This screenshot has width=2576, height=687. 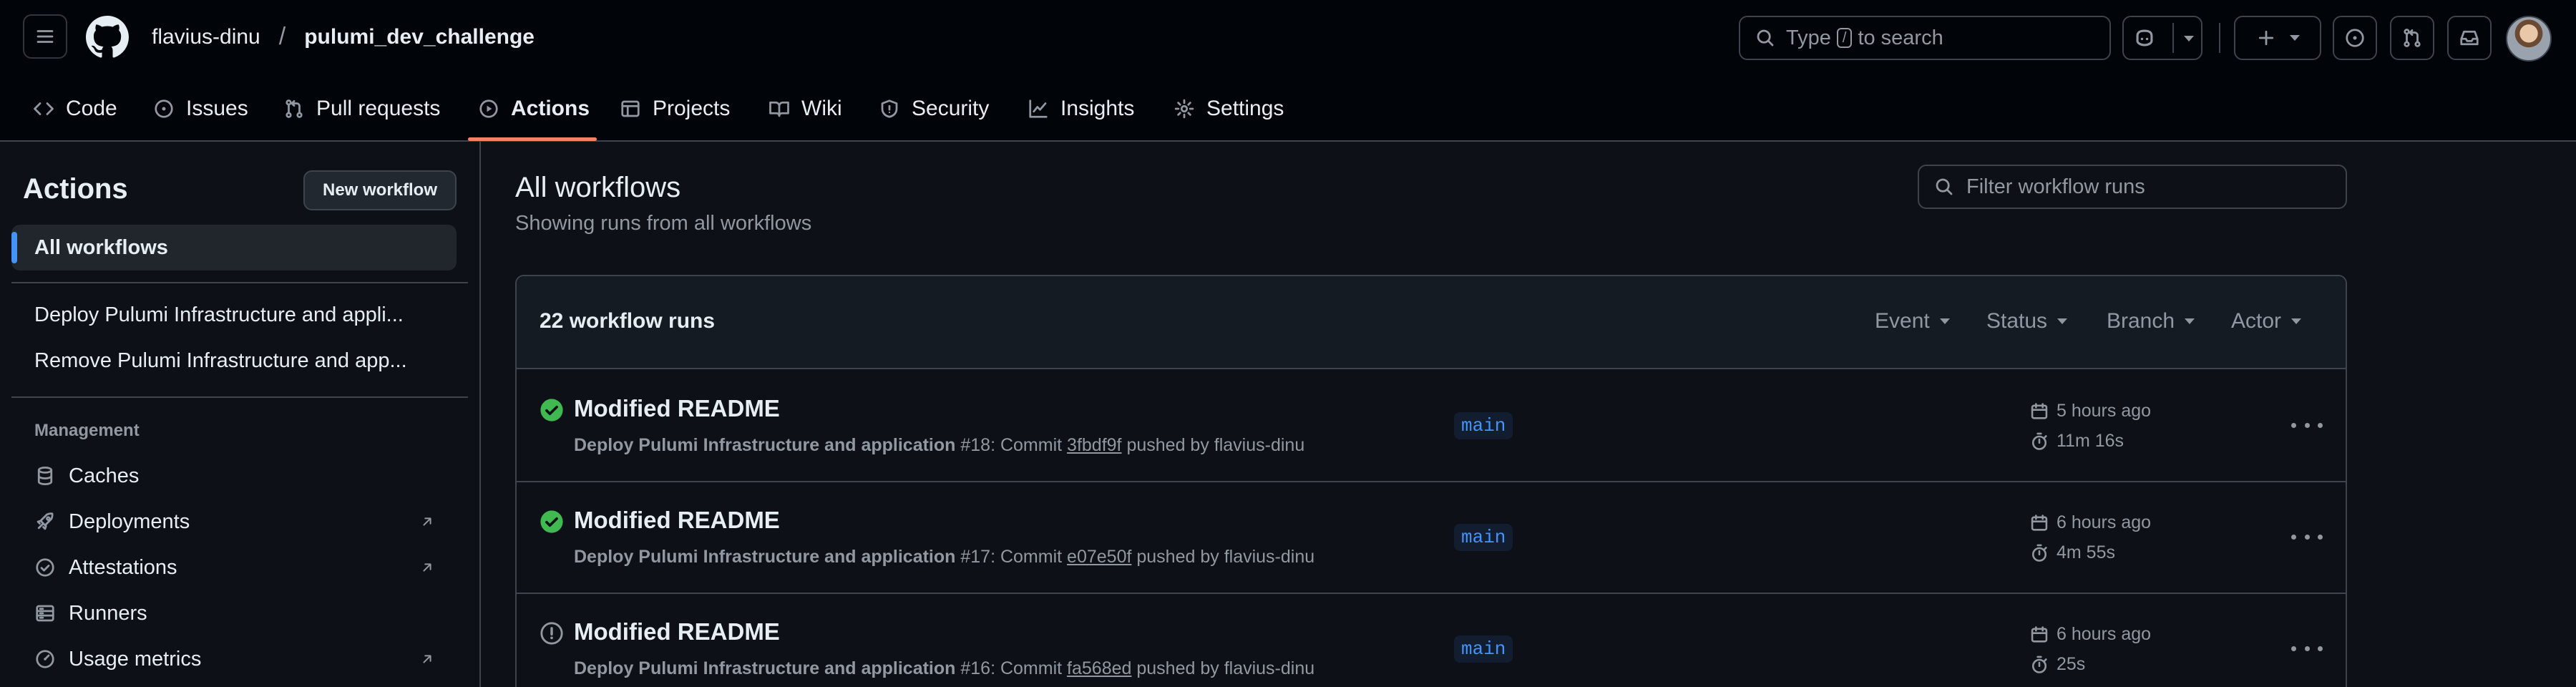 What do you see at coordinates (2027, 321) in the screenshot?
I see `status-filter-dropdown: Status` at bounding box center [2027, 321].